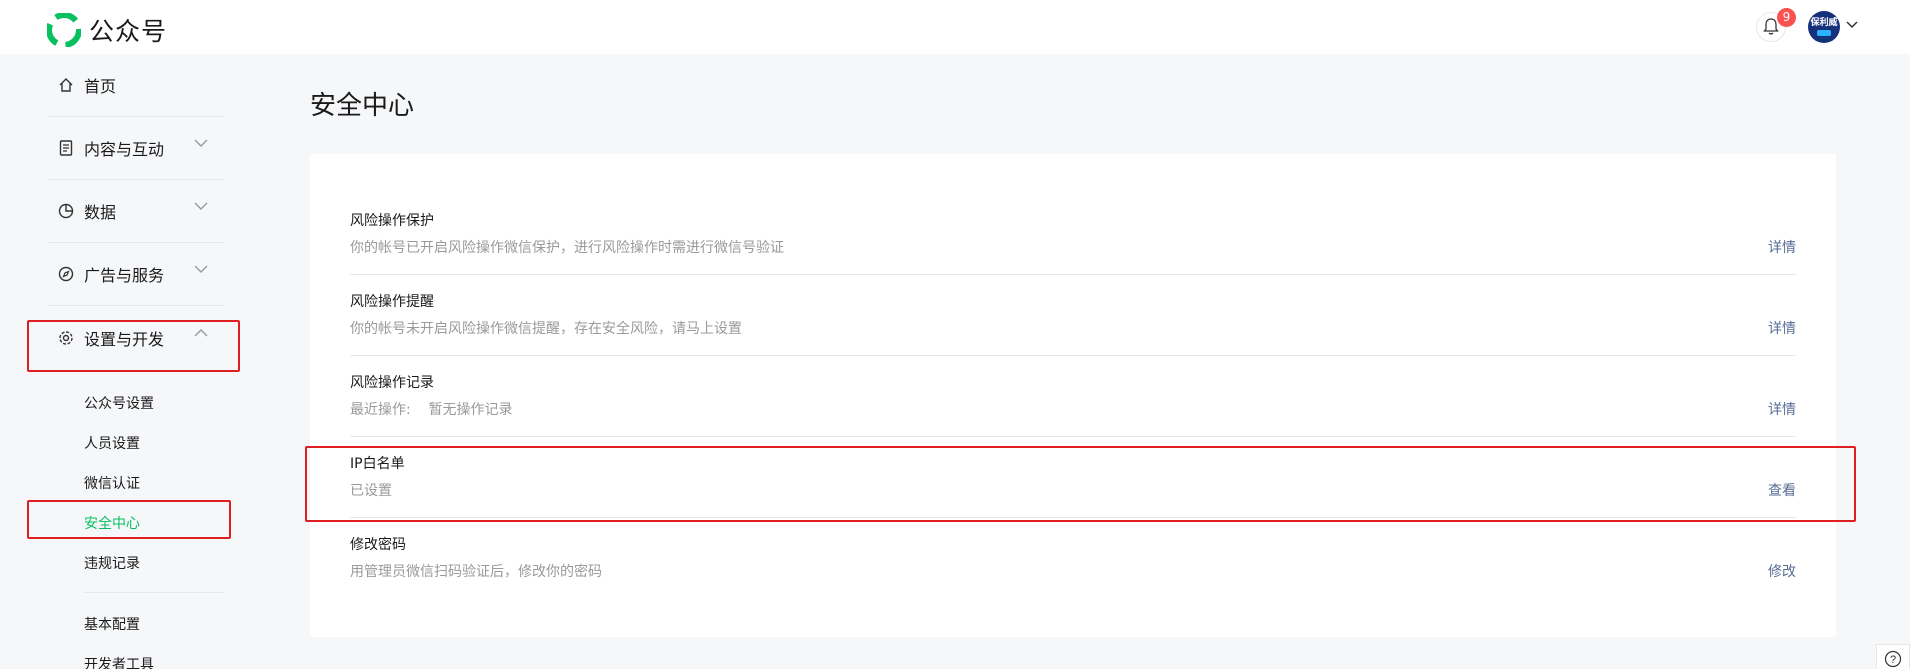  I want to click on sidebar-subitem-dev-tools: 开发者工具, so click(119, 661).